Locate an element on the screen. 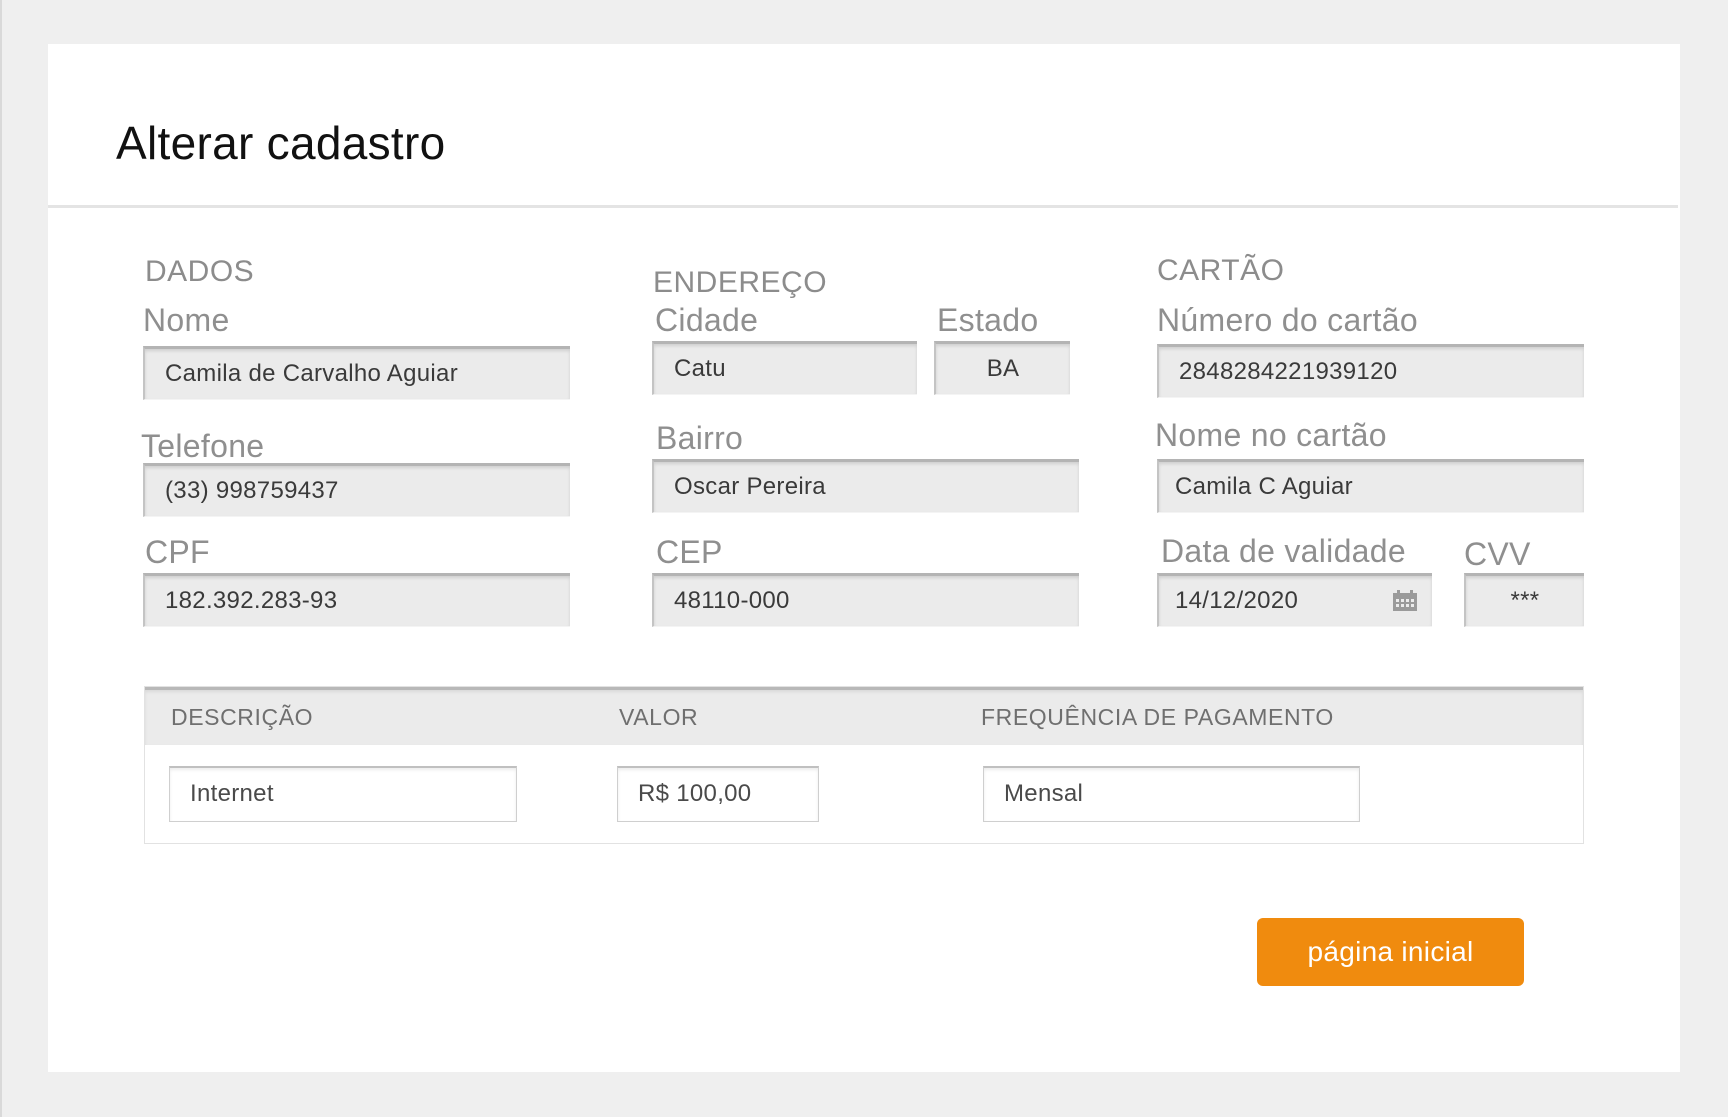 This screenshot has height=1117, width=1728. header-divider is located at coordinates (863, 206).